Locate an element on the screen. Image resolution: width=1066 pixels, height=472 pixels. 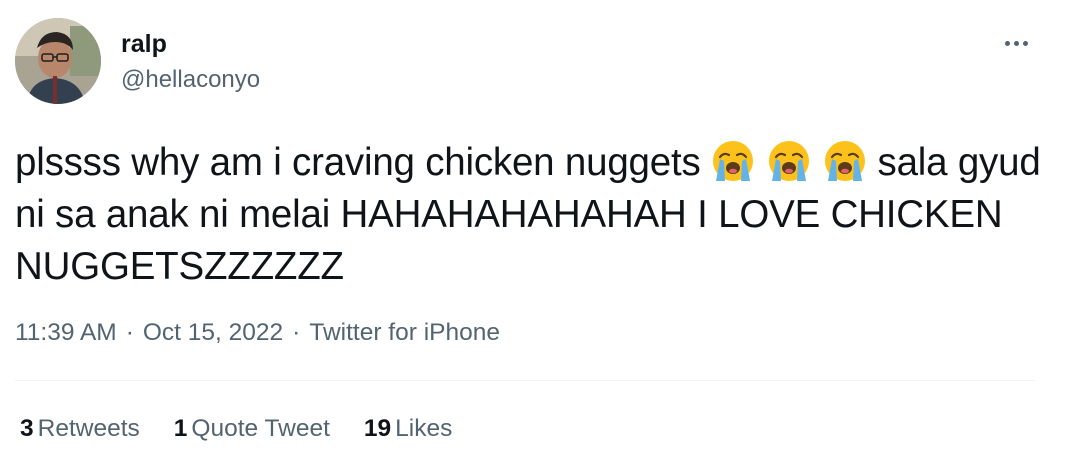
quote-tweets-stat: 1 Quote Tweet is located at coordinates (252, 429).